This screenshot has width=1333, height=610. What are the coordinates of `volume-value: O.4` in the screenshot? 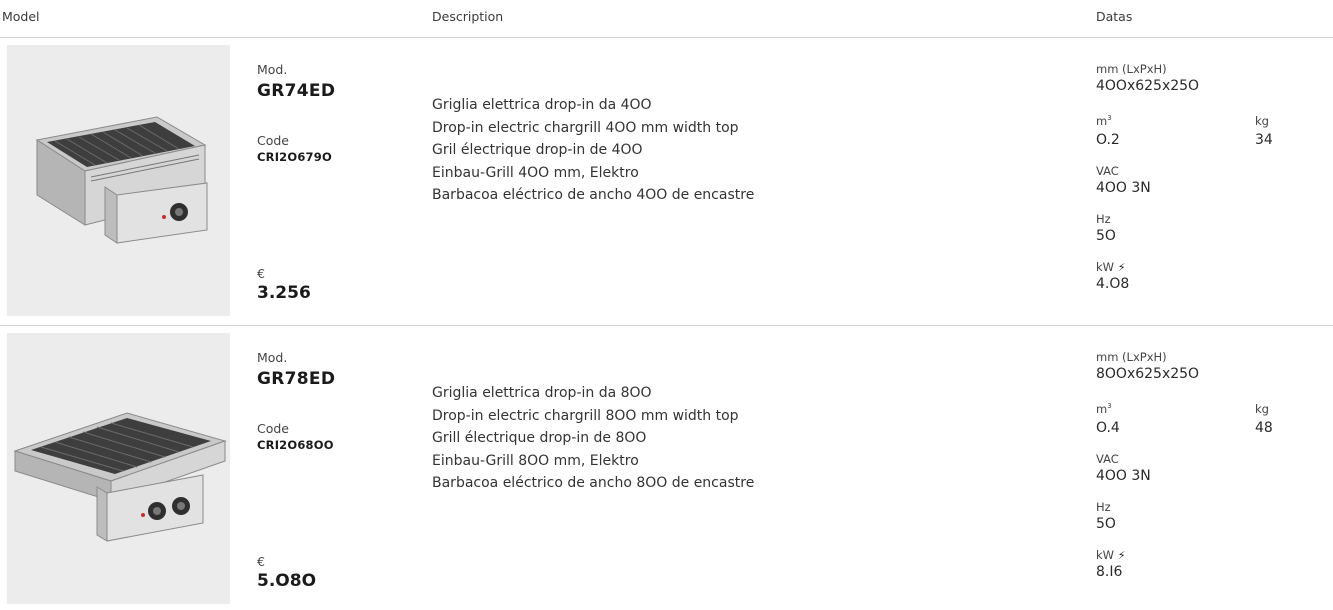 It's located at (1108, 428).